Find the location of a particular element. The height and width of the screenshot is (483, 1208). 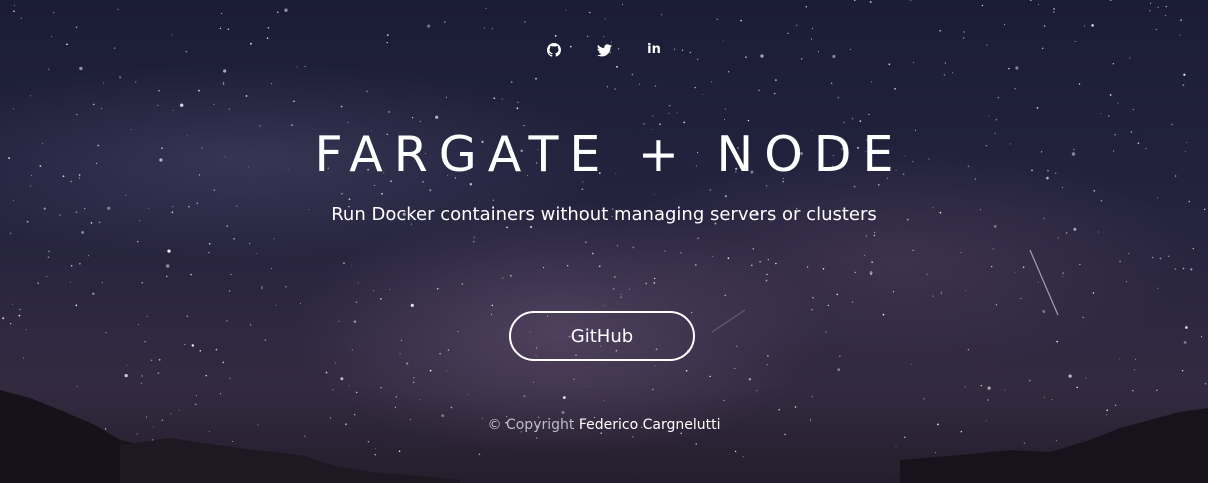

page-title: FARGATE + NODE is located at coordinates (609, 154).